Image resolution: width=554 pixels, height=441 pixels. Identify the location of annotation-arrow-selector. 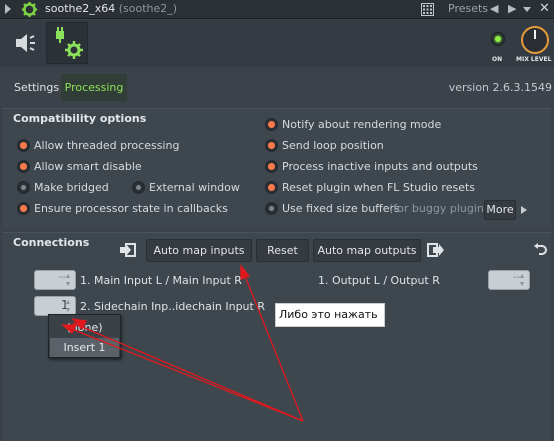
(188, 372).